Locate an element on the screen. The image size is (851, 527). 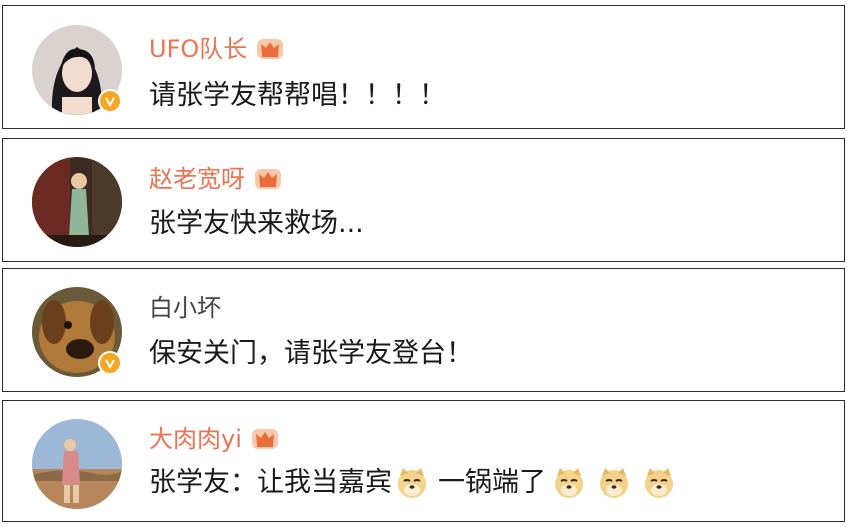
username: UFO队长 is located at coordinates (217, 49).